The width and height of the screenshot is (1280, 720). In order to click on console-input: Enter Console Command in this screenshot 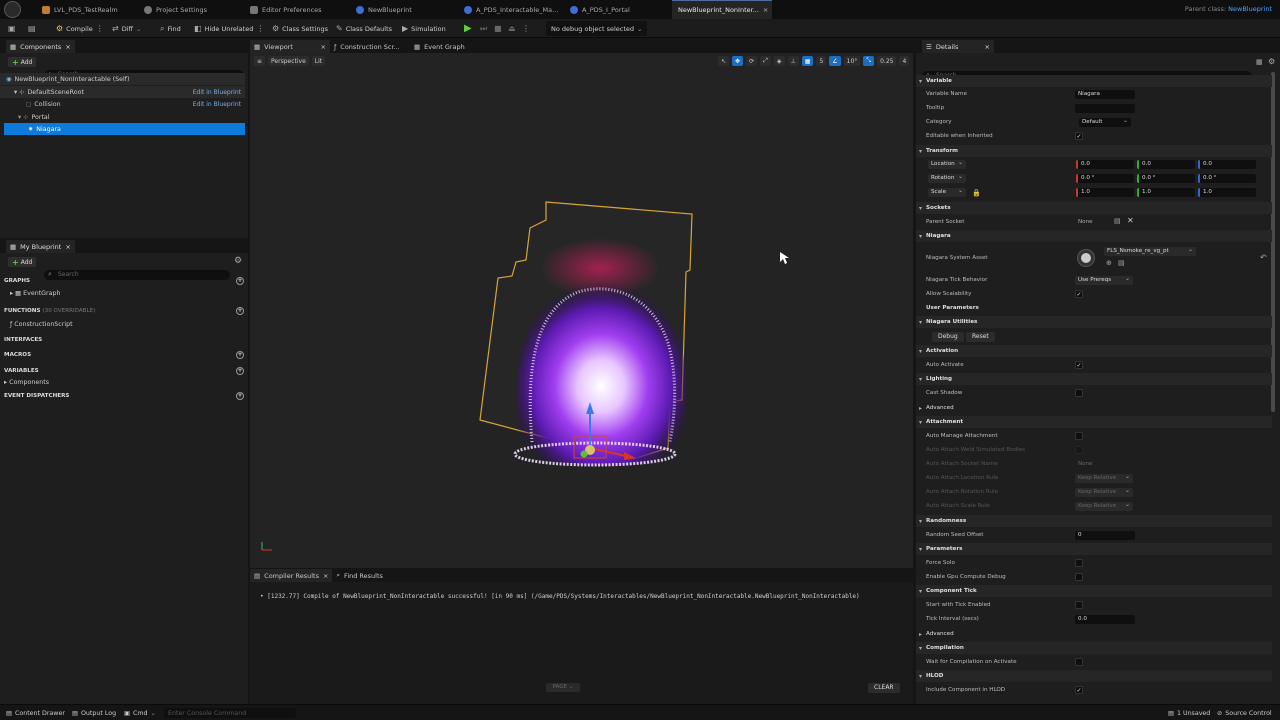, I will do `click(230, 713)`.